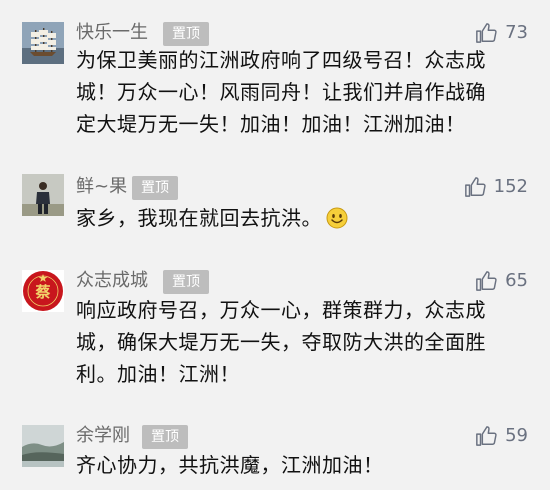  Describe the element at coordinates (103, 436) in the screenshot. I see `author-name: 余学刚` at that location.